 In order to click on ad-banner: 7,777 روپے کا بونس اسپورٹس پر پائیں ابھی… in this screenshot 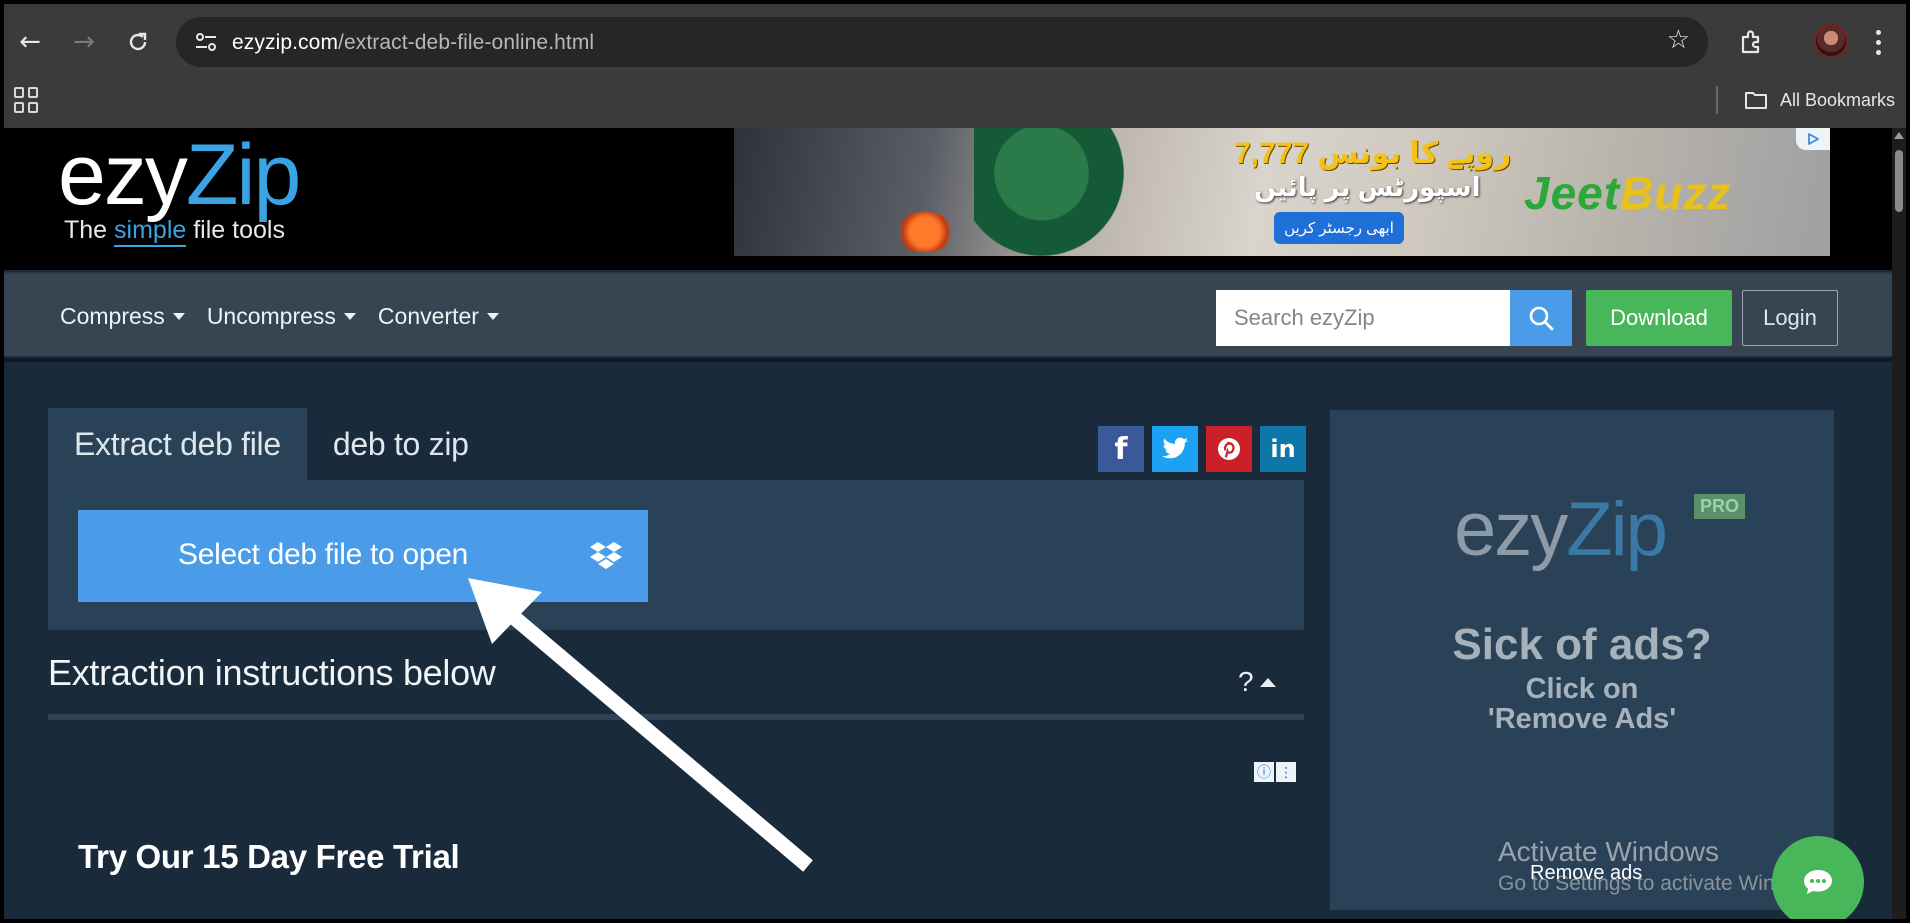, I will do `click(1282, 192)`.